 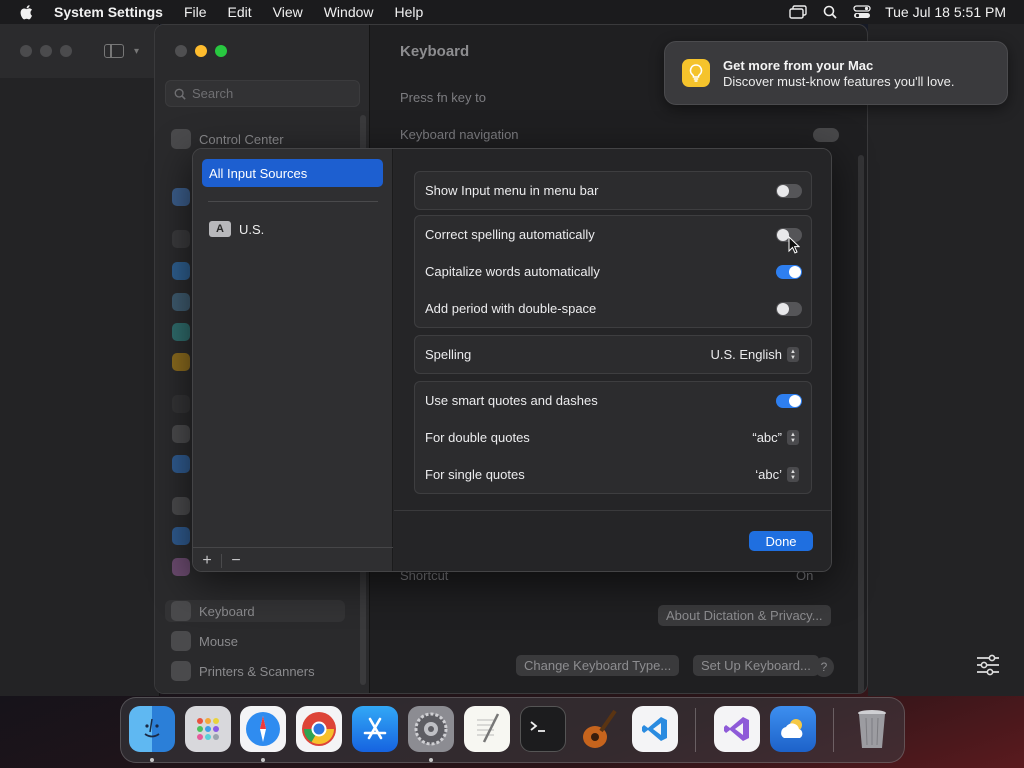 I want to click on sidebar-item-control-center: Control Center, so click(x=227, y=139).